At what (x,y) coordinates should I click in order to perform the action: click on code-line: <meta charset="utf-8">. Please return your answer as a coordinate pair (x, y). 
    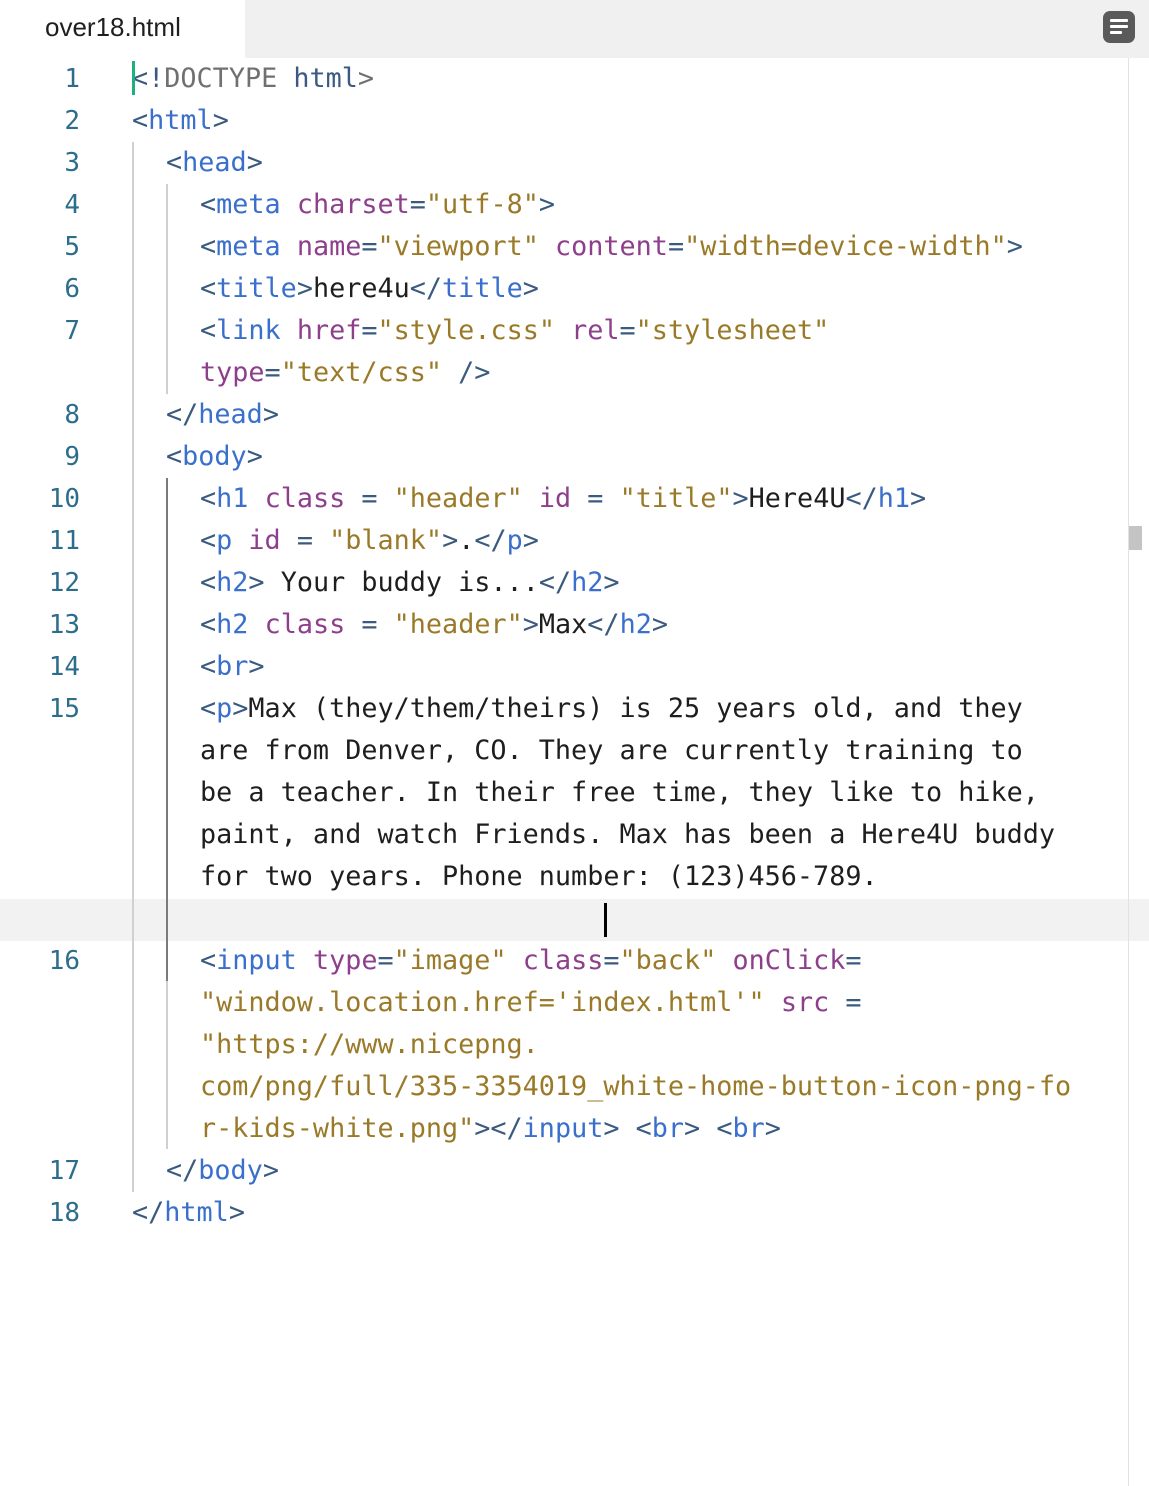
    Looking at the image, I should click on (377, 205).